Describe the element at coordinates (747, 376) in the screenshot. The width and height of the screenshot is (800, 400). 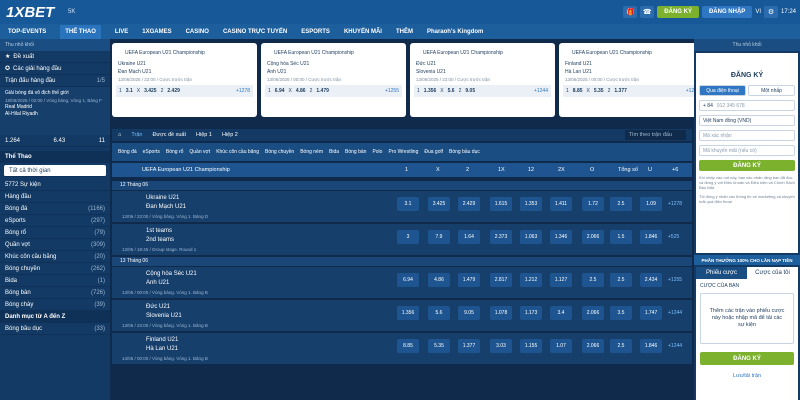
I see `save-load-link: Lưu/tải trận` at that location.